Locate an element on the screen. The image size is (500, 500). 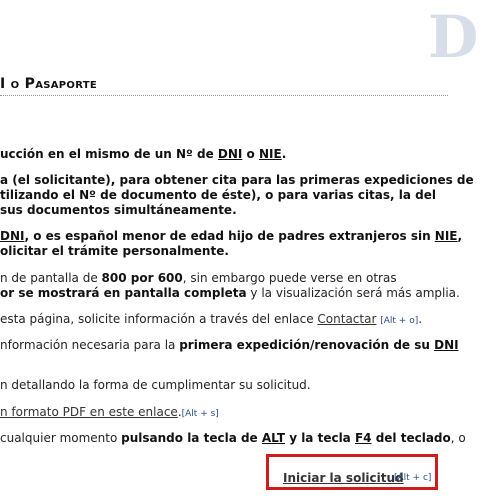
alt-key: ALT is located at coordinates (273, 438).